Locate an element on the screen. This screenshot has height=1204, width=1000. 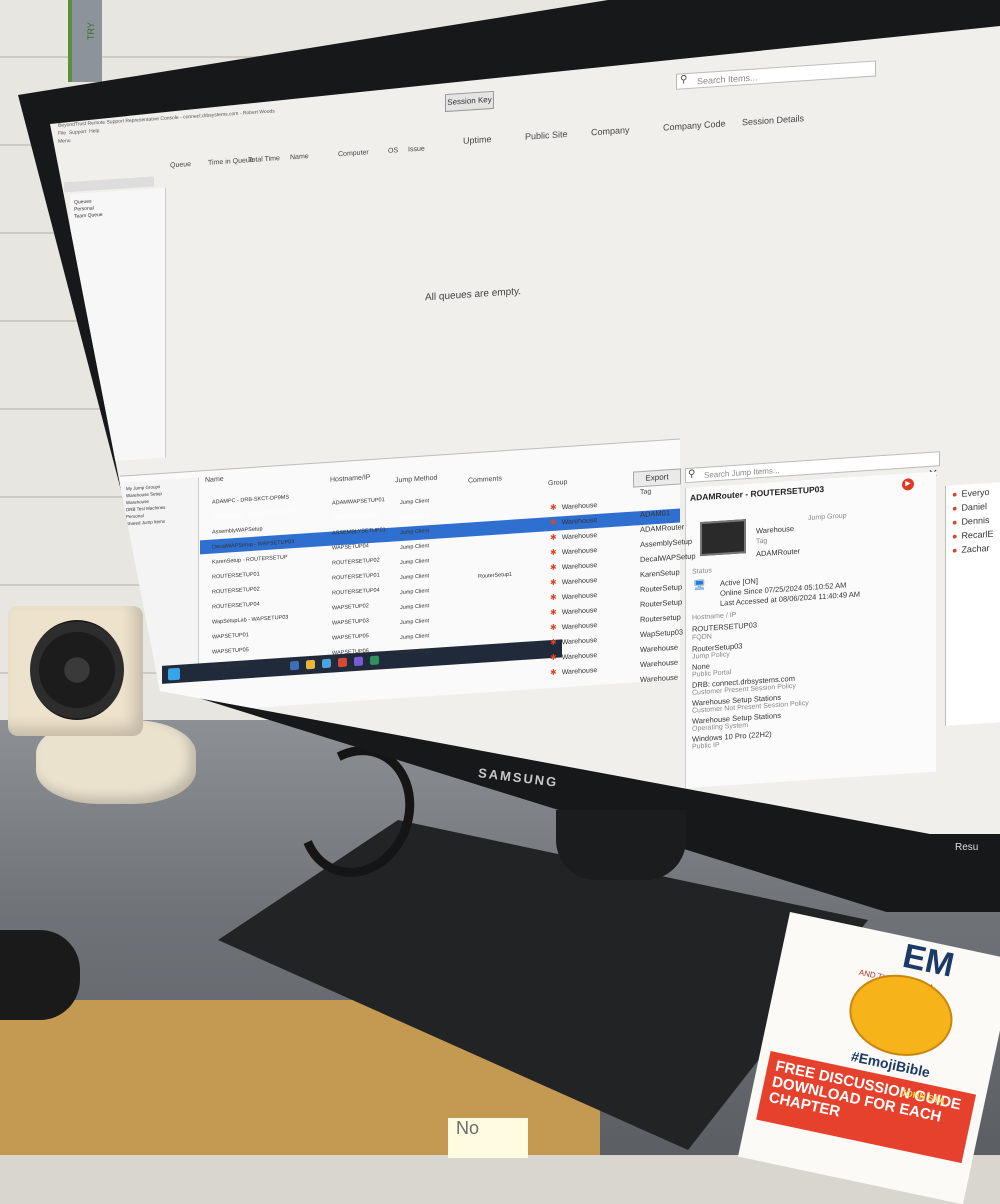
column-name: Name is located at coordinates (299, 157).